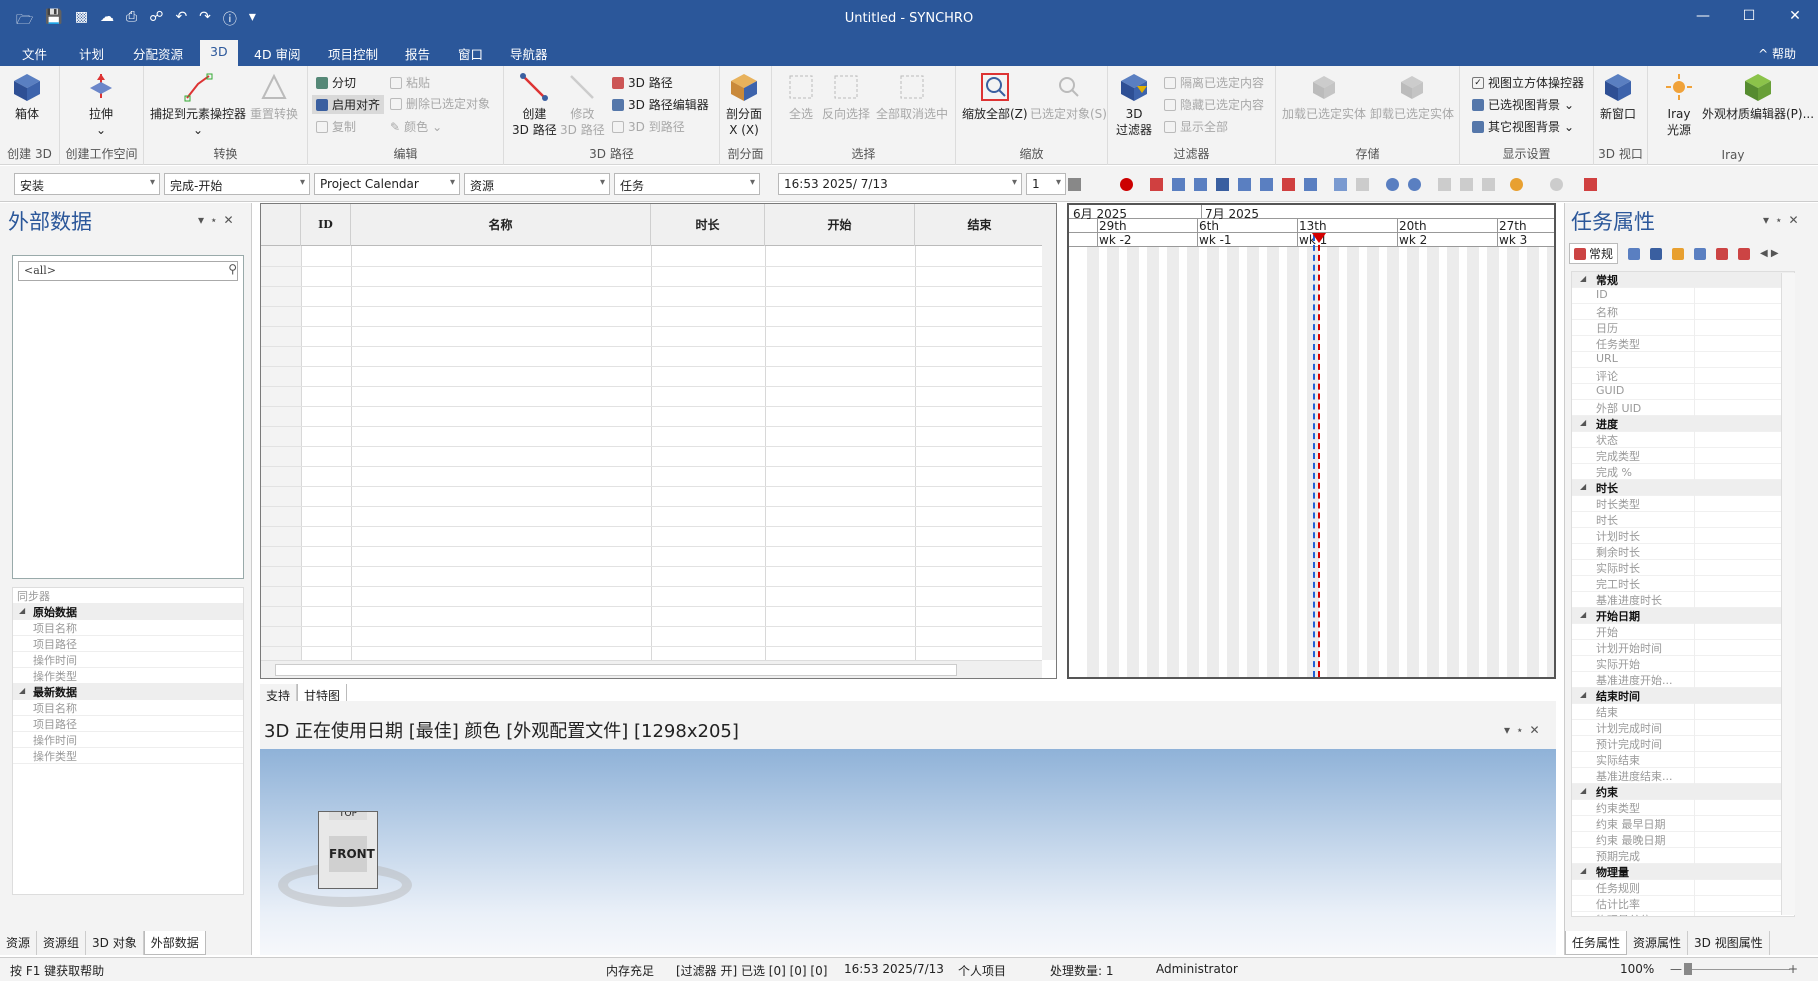 The width and height of the screenshot is (1818, 981). Describe the element at coordinates (1319, 456) in the screenshot. I see `current-date-line` at that location.